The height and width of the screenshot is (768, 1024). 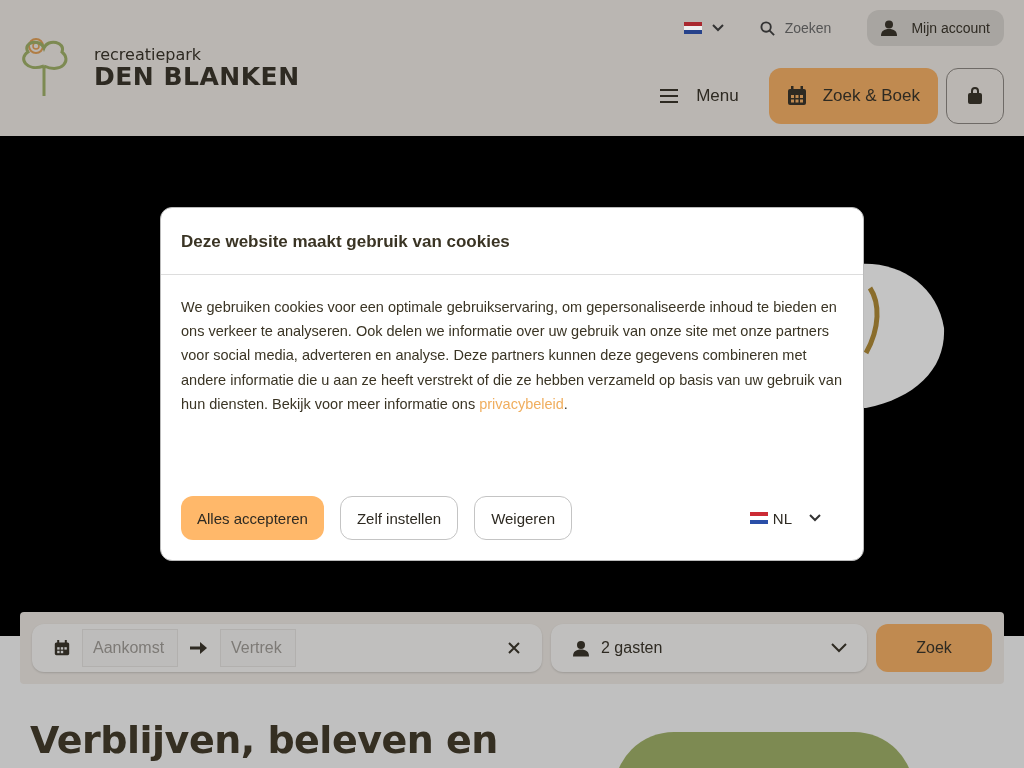 I want to click on cookie-button: Zelf instellen, so click(x=399, y=518).